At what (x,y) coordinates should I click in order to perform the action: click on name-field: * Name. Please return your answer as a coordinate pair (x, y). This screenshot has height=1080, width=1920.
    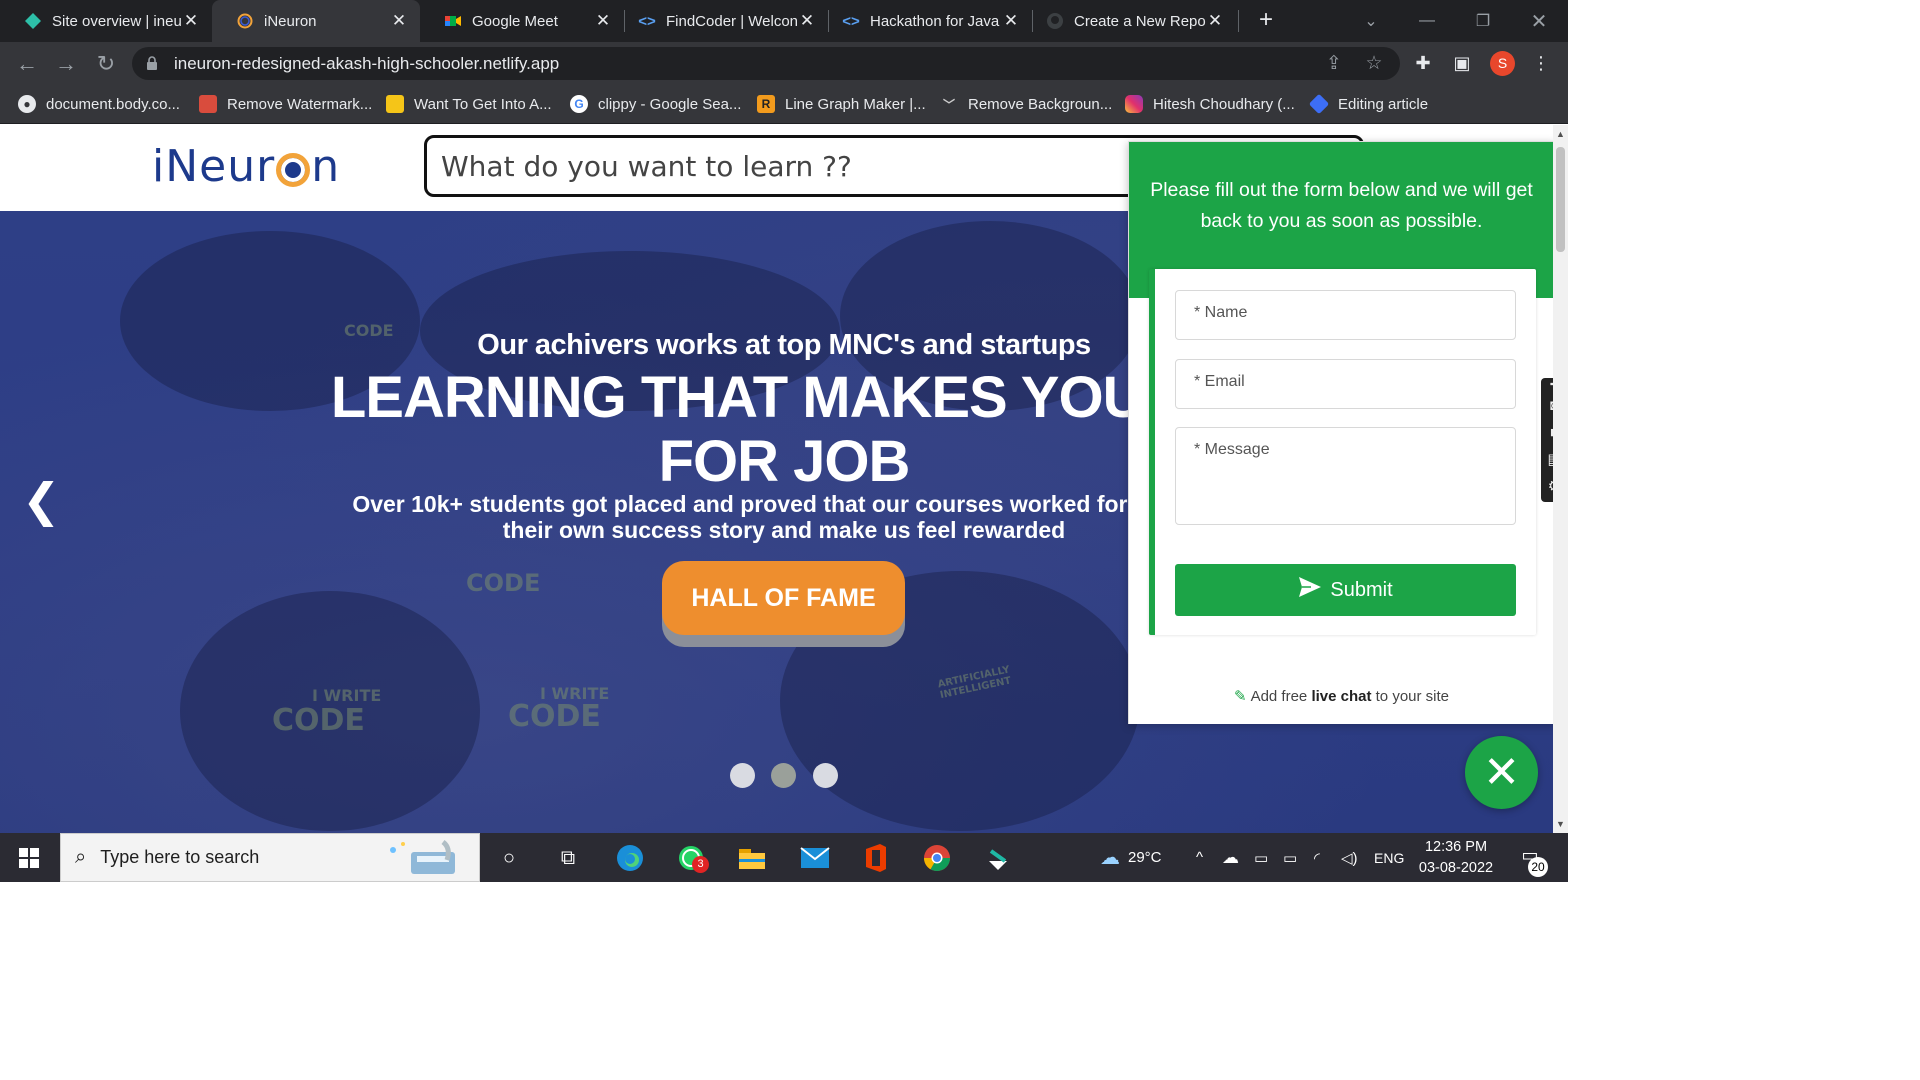
    Looking at the image, I should click on (1345, 315).